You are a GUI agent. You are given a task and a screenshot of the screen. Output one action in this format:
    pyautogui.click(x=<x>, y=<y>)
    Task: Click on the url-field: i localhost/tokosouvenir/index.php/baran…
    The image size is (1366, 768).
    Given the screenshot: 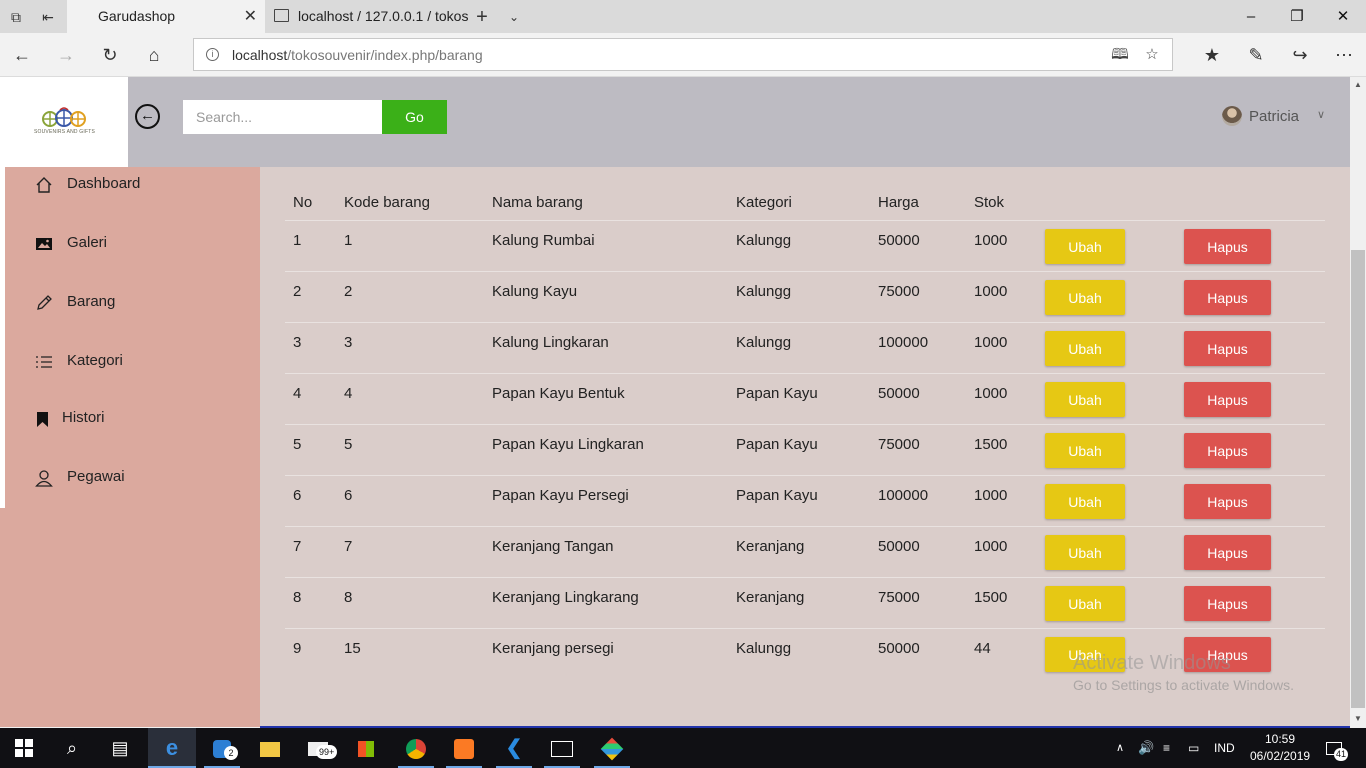 What is the action you would take?
    pyautogui.click(x=683, y=54)
    